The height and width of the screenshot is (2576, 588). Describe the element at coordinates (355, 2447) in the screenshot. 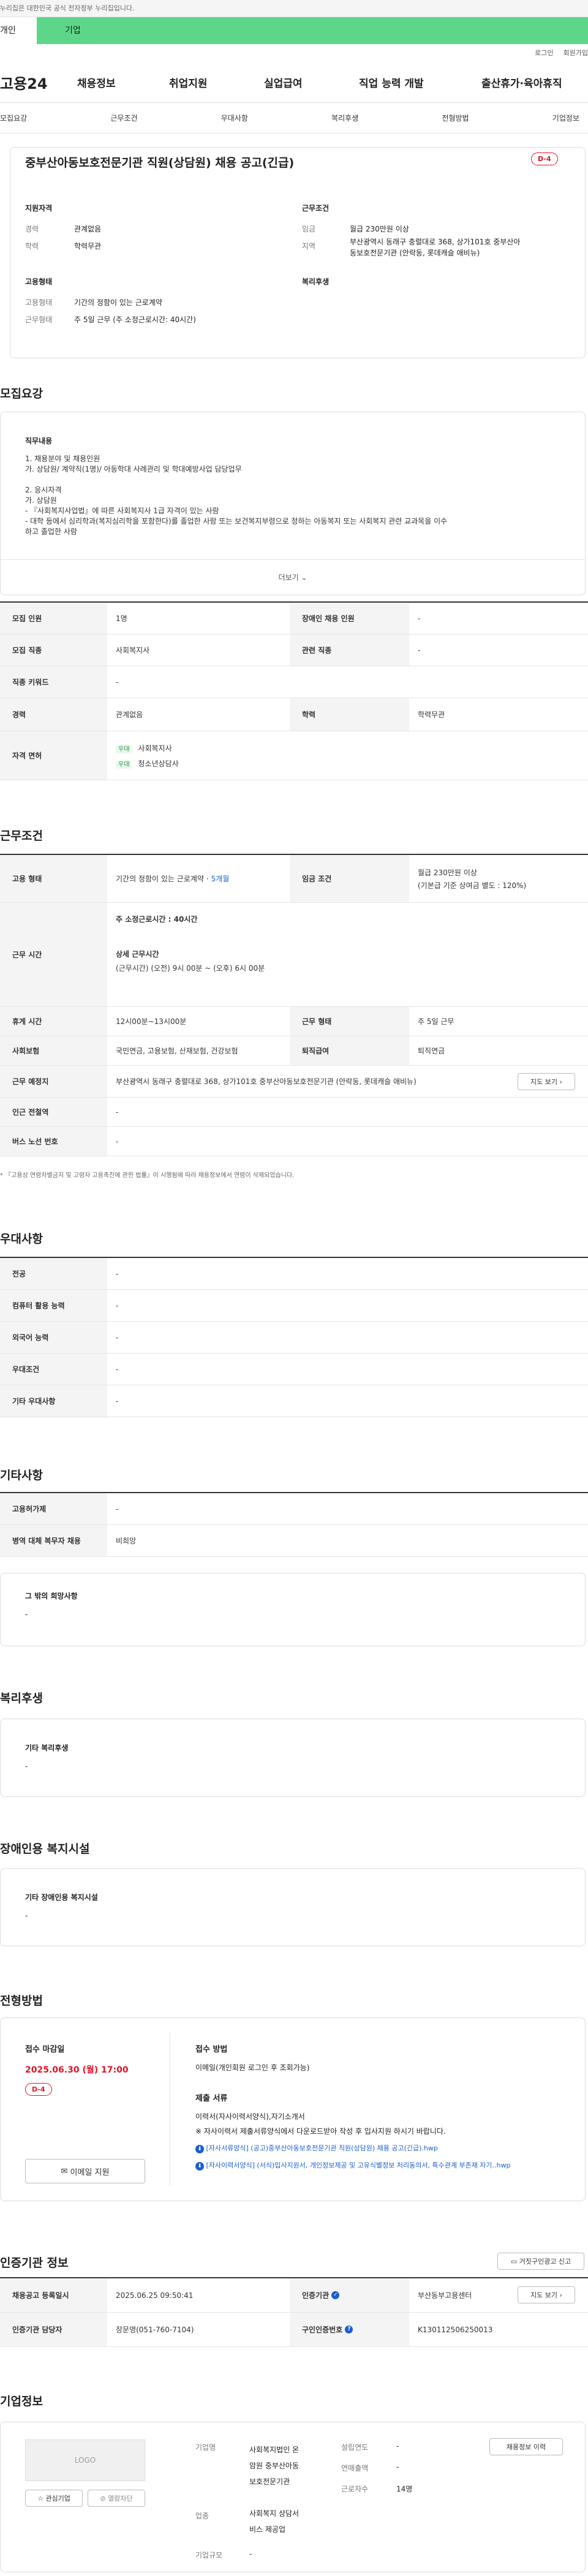

I see `founded-label: 설립연도` at that location.